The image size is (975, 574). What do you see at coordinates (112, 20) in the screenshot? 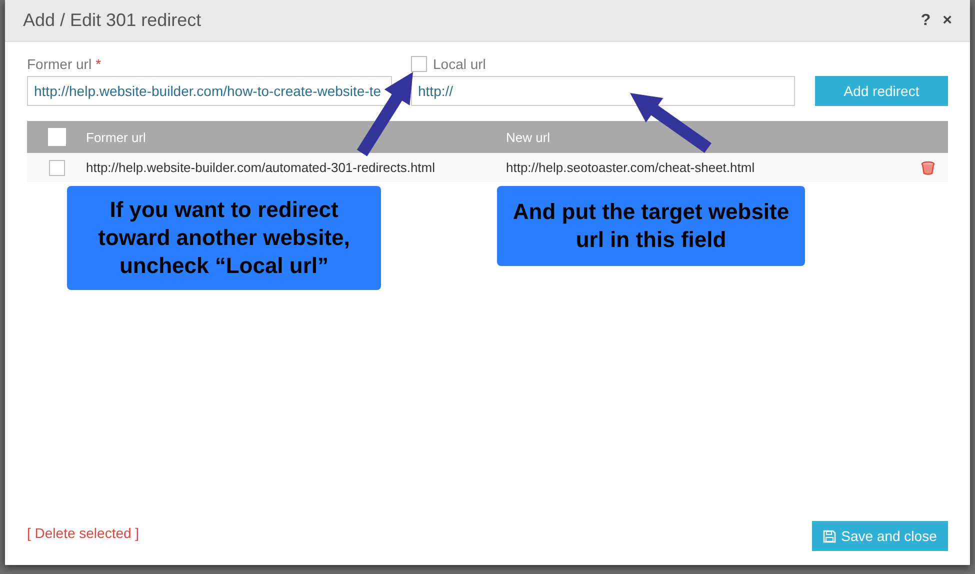
I see `dialog-title: Add / Edit 301 redirect` at bounding box center [112, 20].